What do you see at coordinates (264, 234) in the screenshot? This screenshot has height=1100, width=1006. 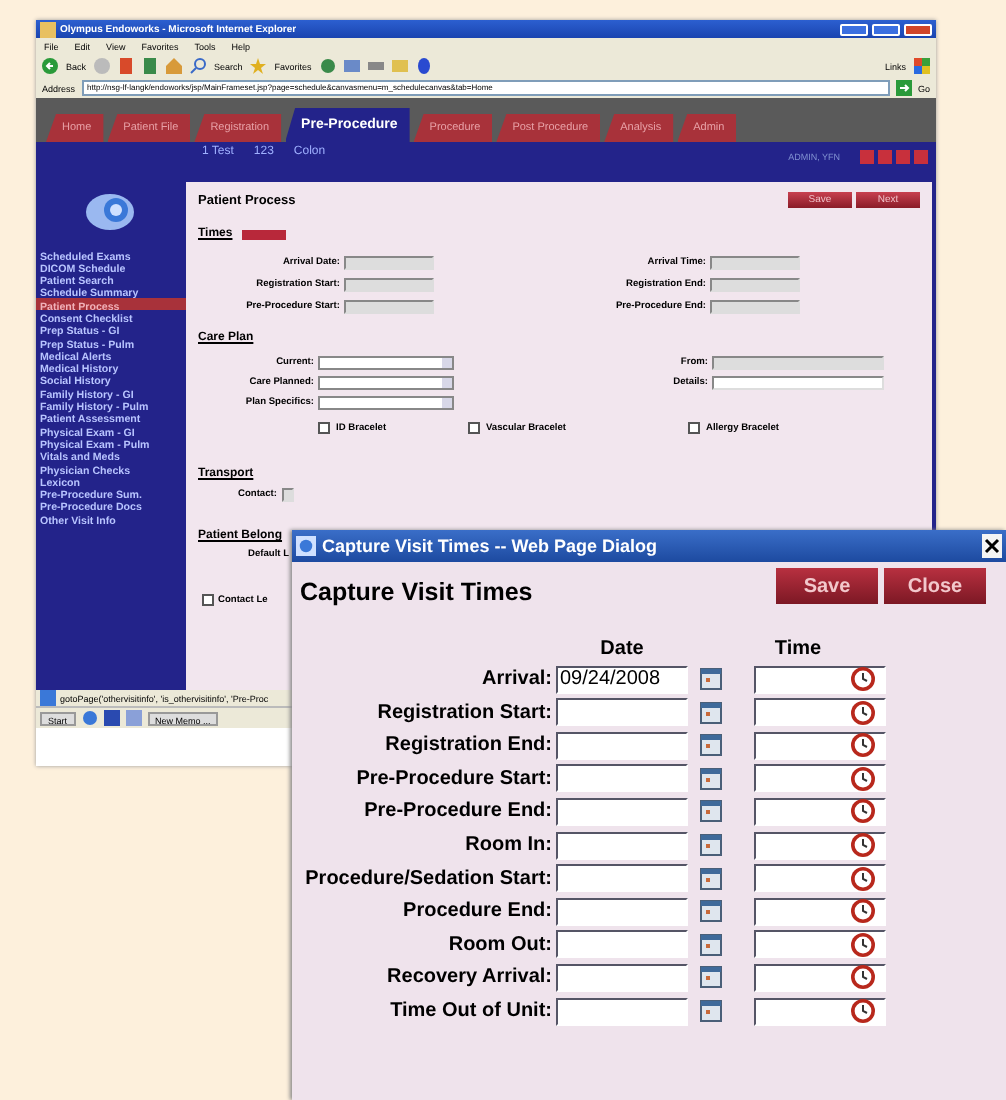 I see `edit-button` at bounding box center [264, 234].